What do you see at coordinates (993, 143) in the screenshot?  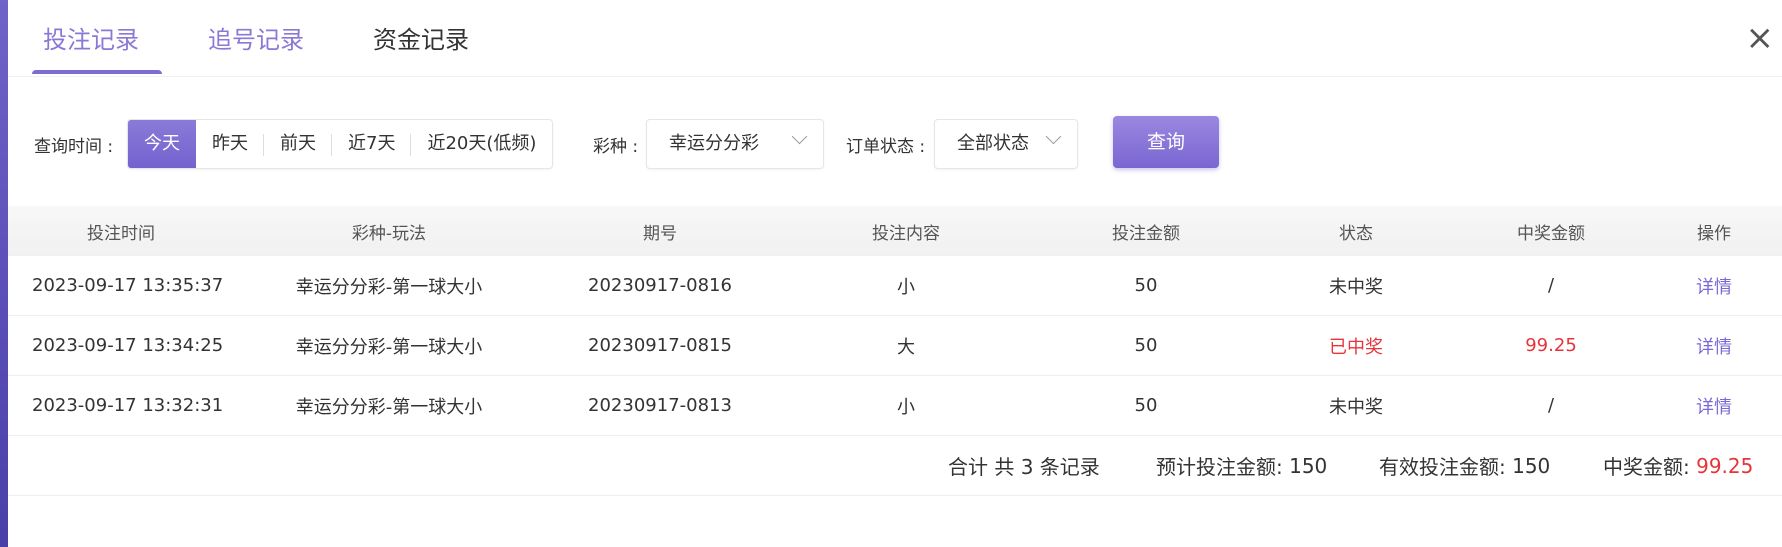 I see `order-status-value: 全部状态` at bounding box center [993, 143].